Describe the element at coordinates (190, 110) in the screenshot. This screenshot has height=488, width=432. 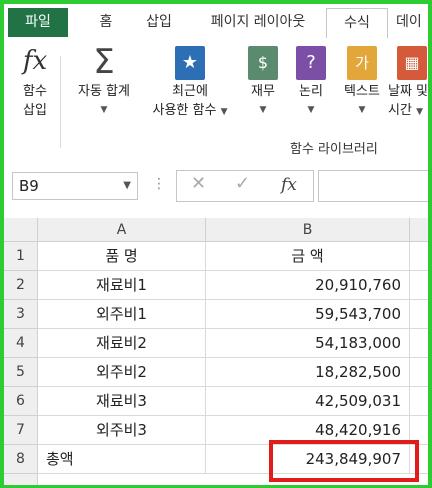
I see `recently-used-label-2: 사용한 함수 ▼` at that location.